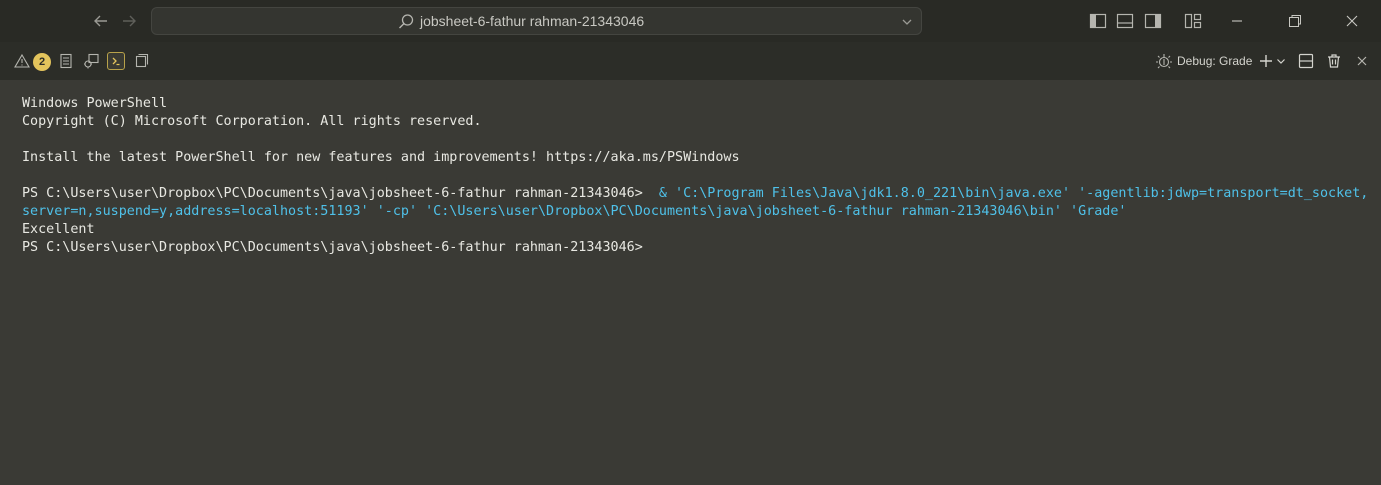  I want to click on trash-icon, so click(1334, 61).